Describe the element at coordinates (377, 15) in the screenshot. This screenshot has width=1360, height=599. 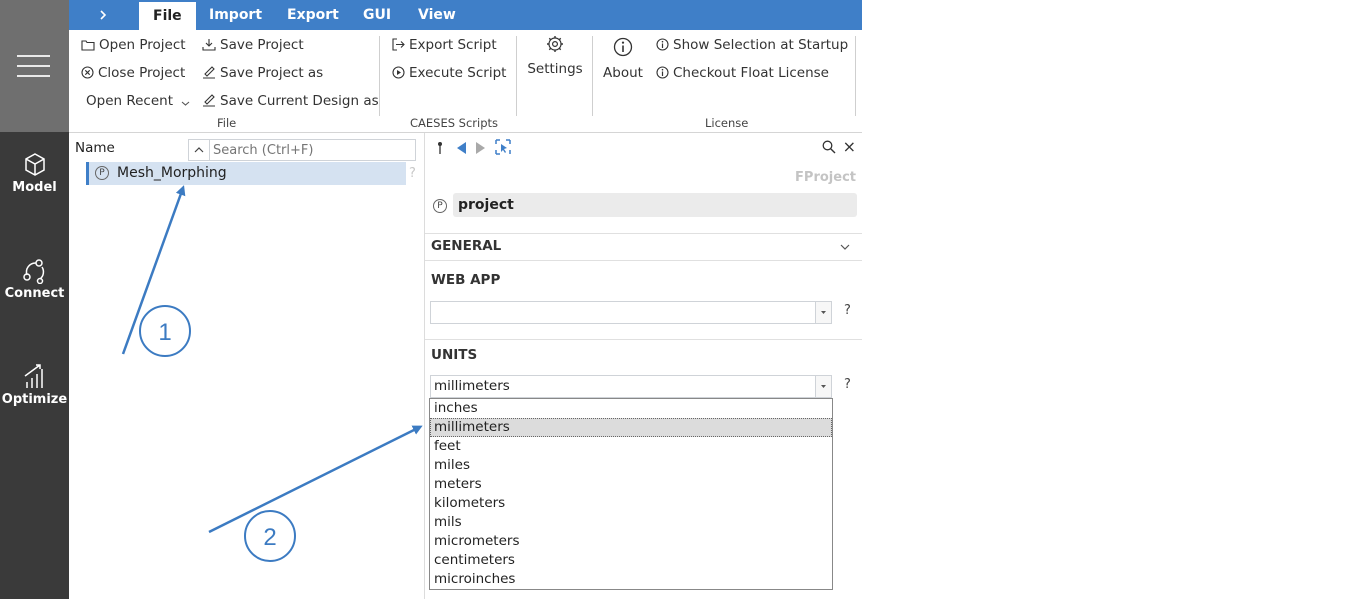
I see `tab-gui: GUI` at that location.